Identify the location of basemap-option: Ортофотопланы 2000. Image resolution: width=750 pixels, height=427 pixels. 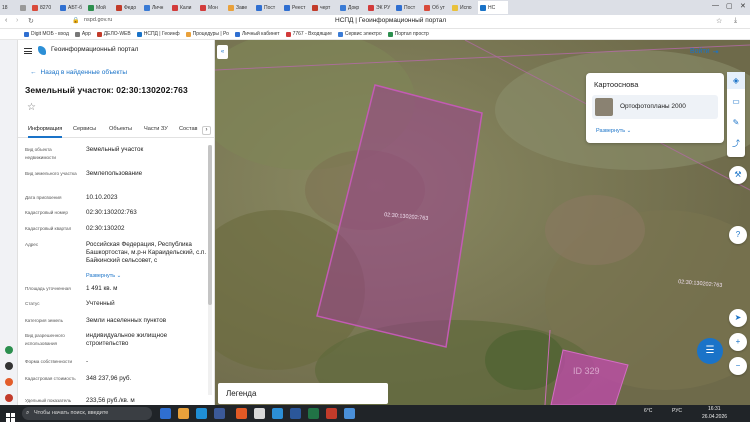
(655, 107).